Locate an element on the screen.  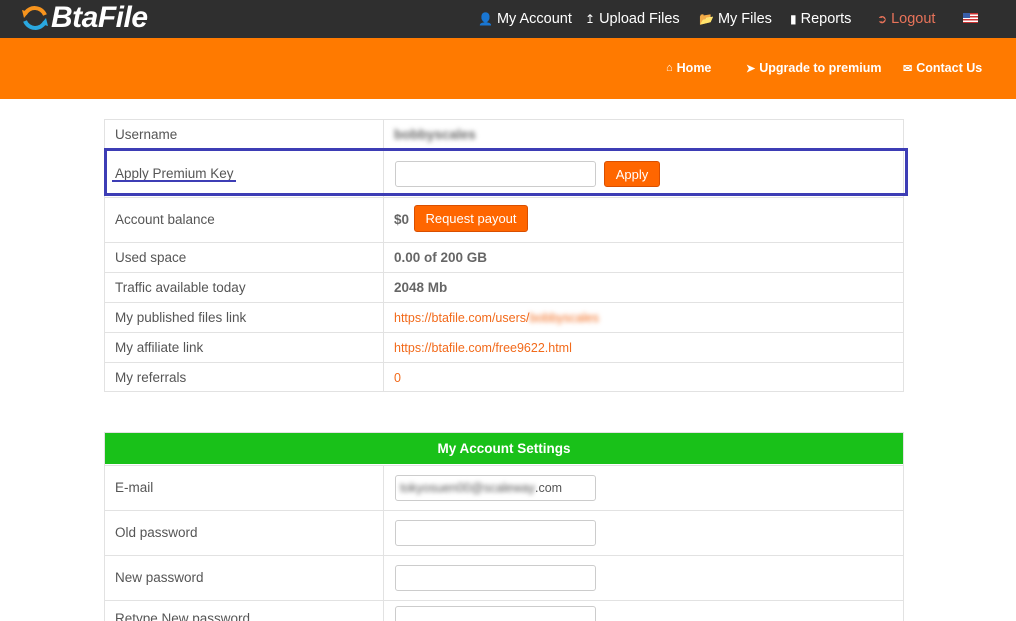
balance-label: Account balance is located at coordinates (165, 219).